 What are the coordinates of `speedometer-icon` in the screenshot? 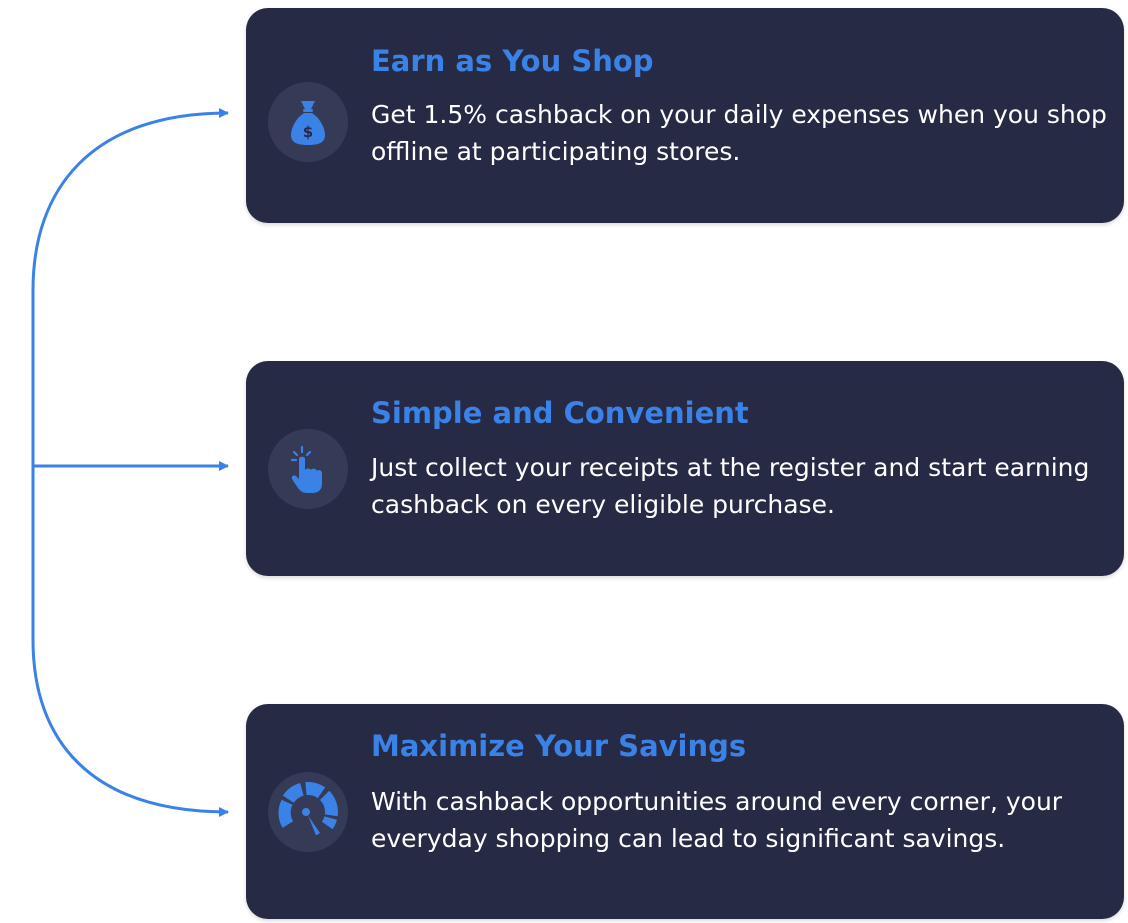 It's located at (308, 812).